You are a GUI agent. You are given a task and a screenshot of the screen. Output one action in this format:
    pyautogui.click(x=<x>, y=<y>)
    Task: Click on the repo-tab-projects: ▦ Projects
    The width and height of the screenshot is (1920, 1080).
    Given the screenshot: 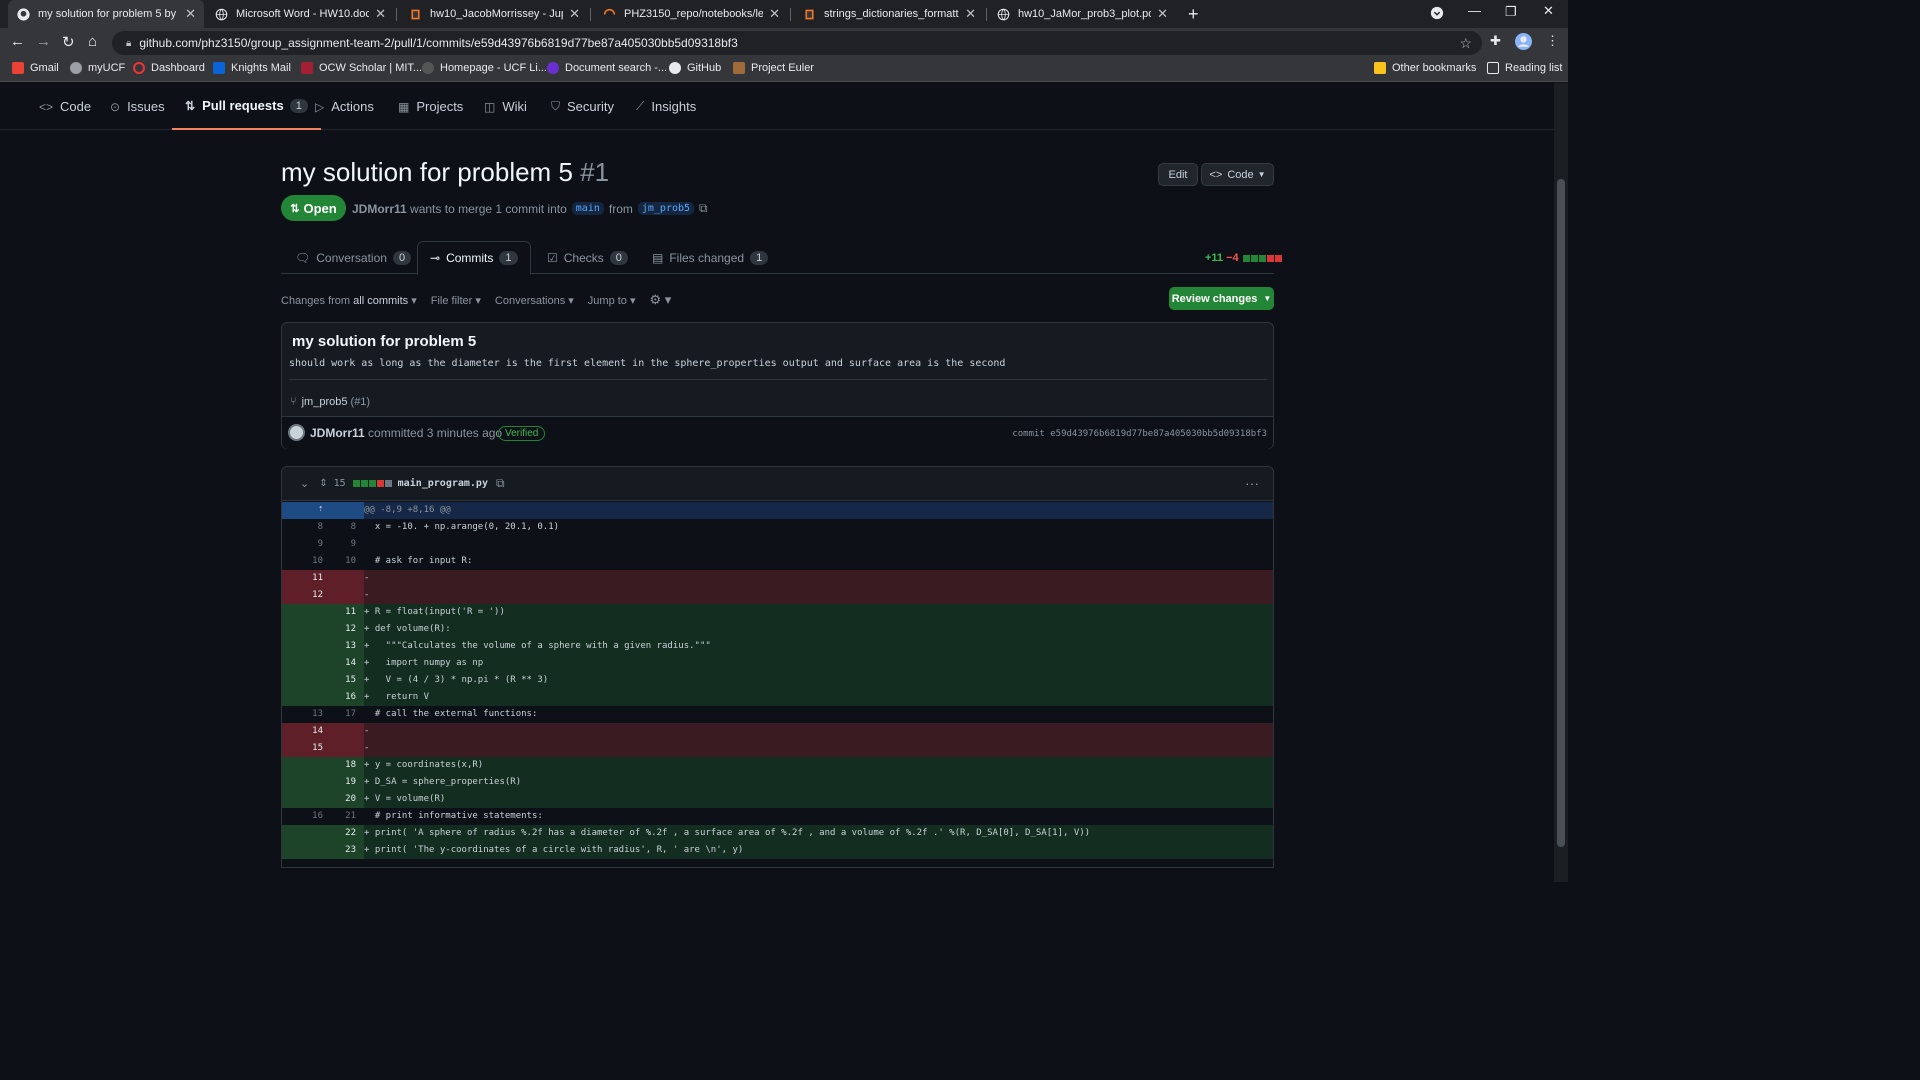 What is the action you would take?
    pyautogui.click(x=430, y=106)
    